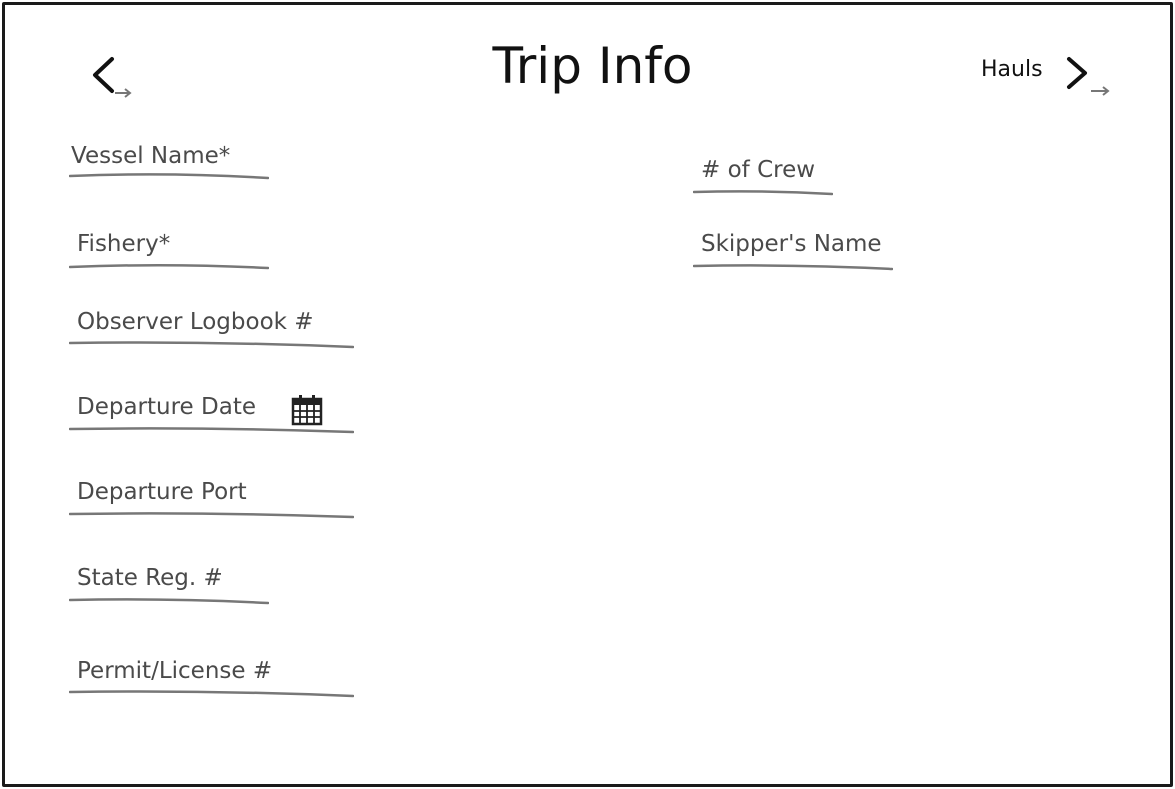 The image size is (1175, 789). What do you see at coordinates (162, 492) in the screenshot?
I see `field-label: Departure Port` at bounding box center [162, 492].